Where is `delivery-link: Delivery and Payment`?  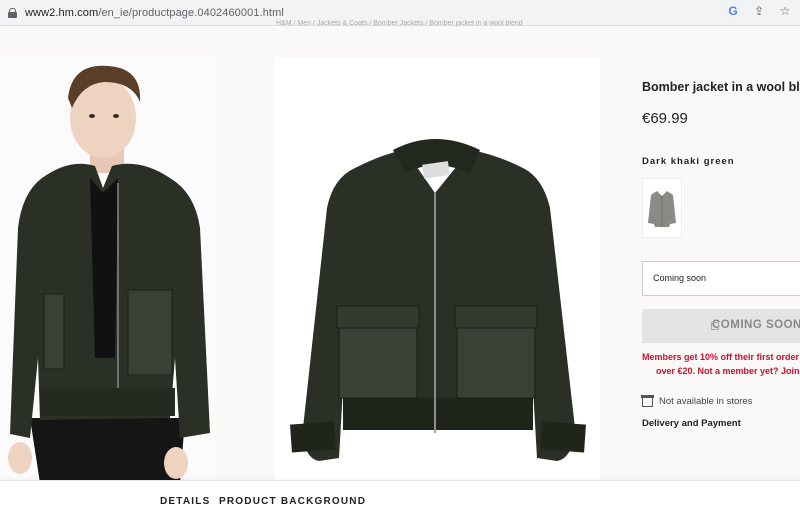
delivery-link: Delivery and Payment is located at coordinates (691, 423).